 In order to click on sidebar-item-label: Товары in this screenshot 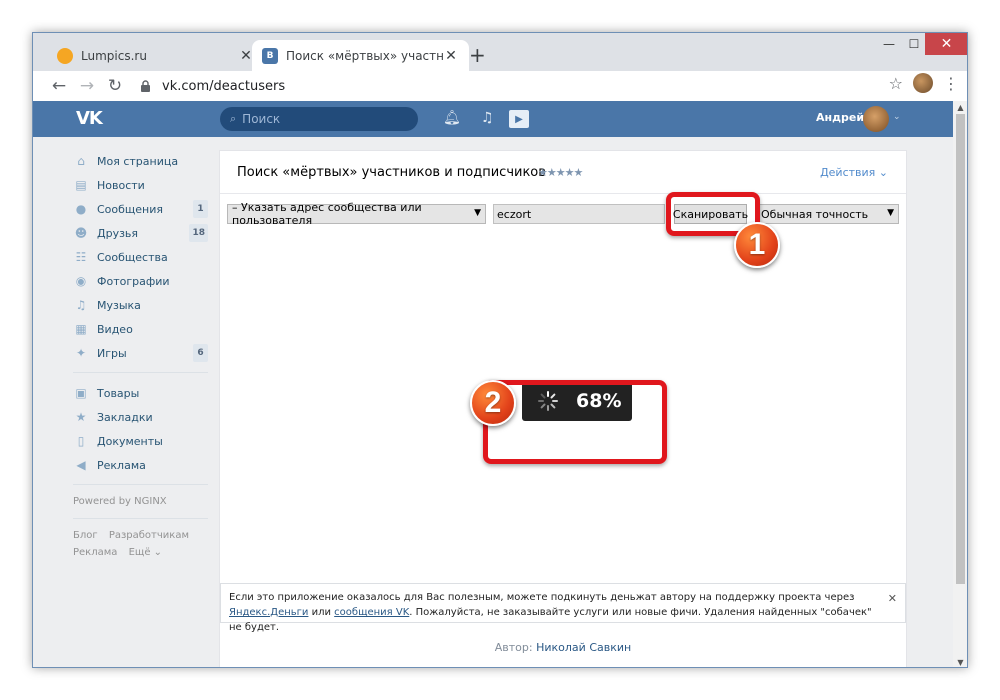, I will do `click(118, 393)`.